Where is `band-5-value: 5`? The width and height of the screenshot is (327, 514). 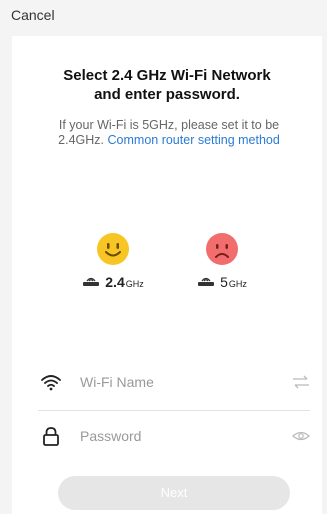
band-5-value: 5 is located at coordinates (224, 282).